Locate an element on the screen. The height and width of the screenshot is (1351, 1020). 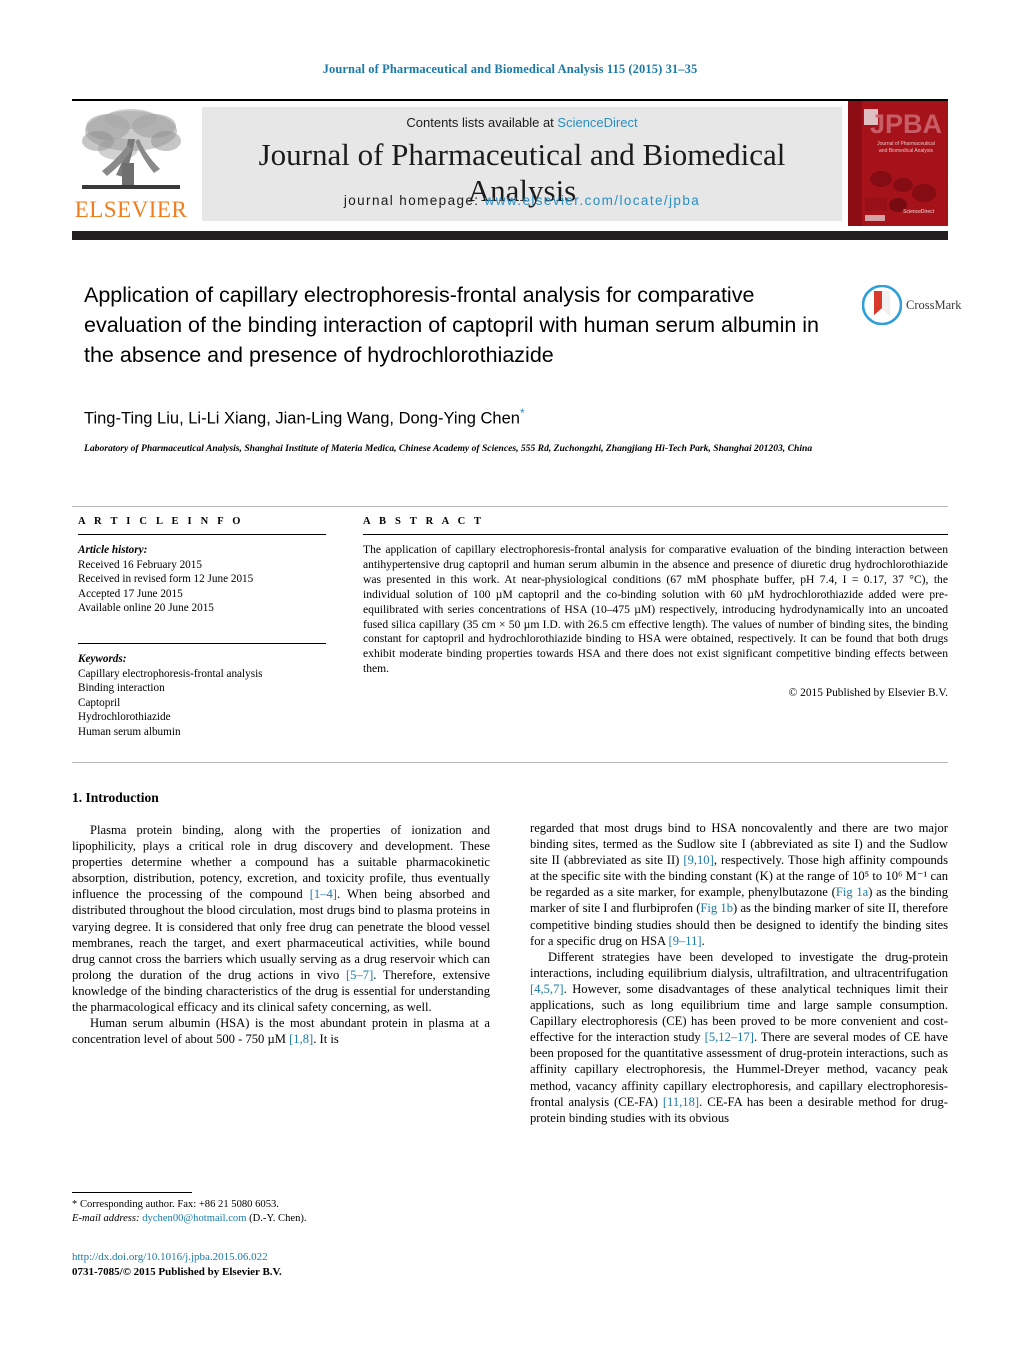
svg-text: ScienceDirect is located at coordinates (918, 212).